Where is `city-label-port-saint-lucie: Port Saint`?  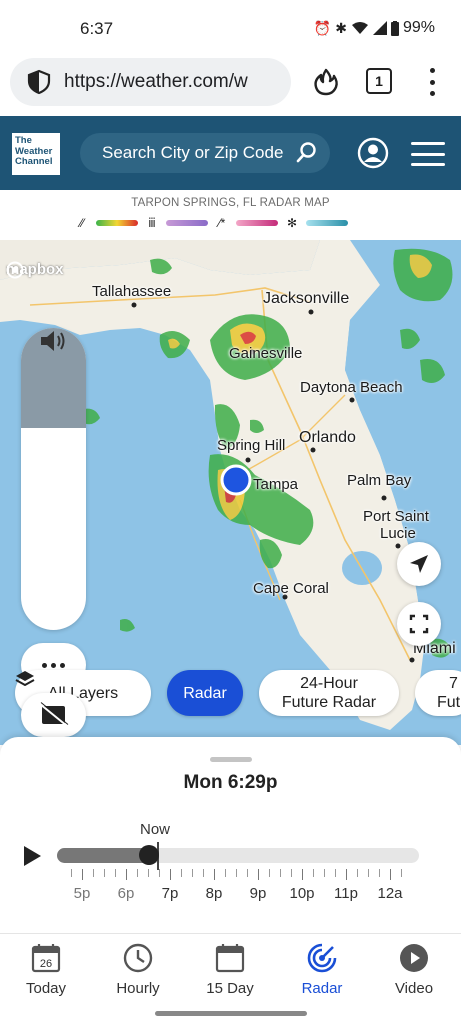 city-label-port-saint-lucie: Port Saint is located at coordinates (396, 516).